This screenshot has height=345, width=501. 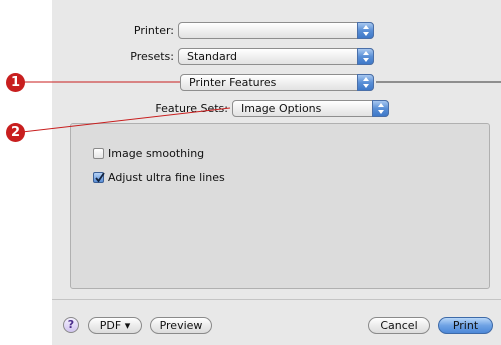 I want to click on printer-label: Printer:, so click(x=153, y=30).